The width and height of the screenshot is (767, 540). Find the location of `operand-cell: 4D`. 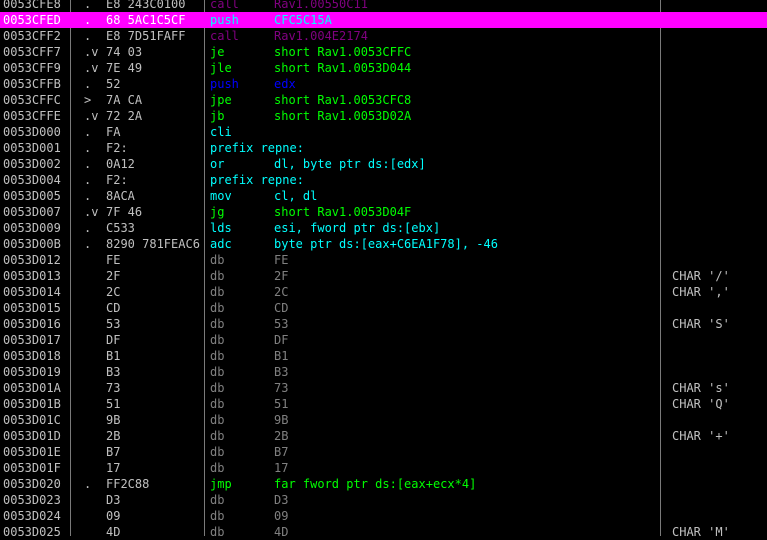

operand-cell: 4D is located at coordinates (281, 532).